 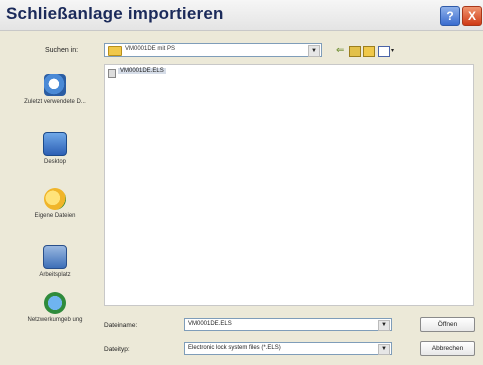 What do you see at coordinates (355, 51) in the screenshot?
I see `up-folder-icon` at bounding box center [355, 51].